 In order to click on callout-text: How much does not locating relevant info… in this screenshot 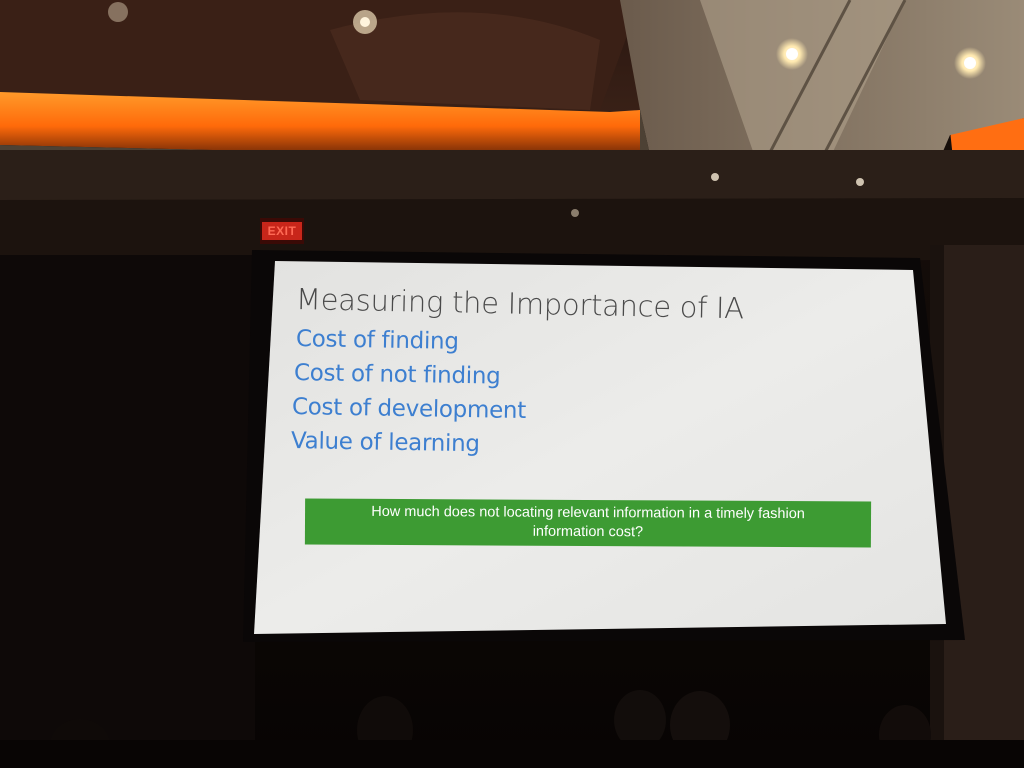, I will do `click(588, 522)`.